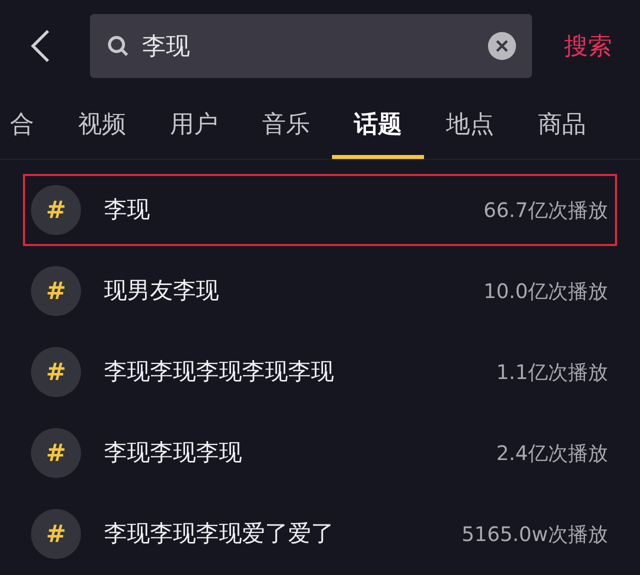 This screenshot has width=640, height=575. What do you see at coordinates (40, 46) in the screenshot?
I see `back-icon` at bounding box center [40, 46].